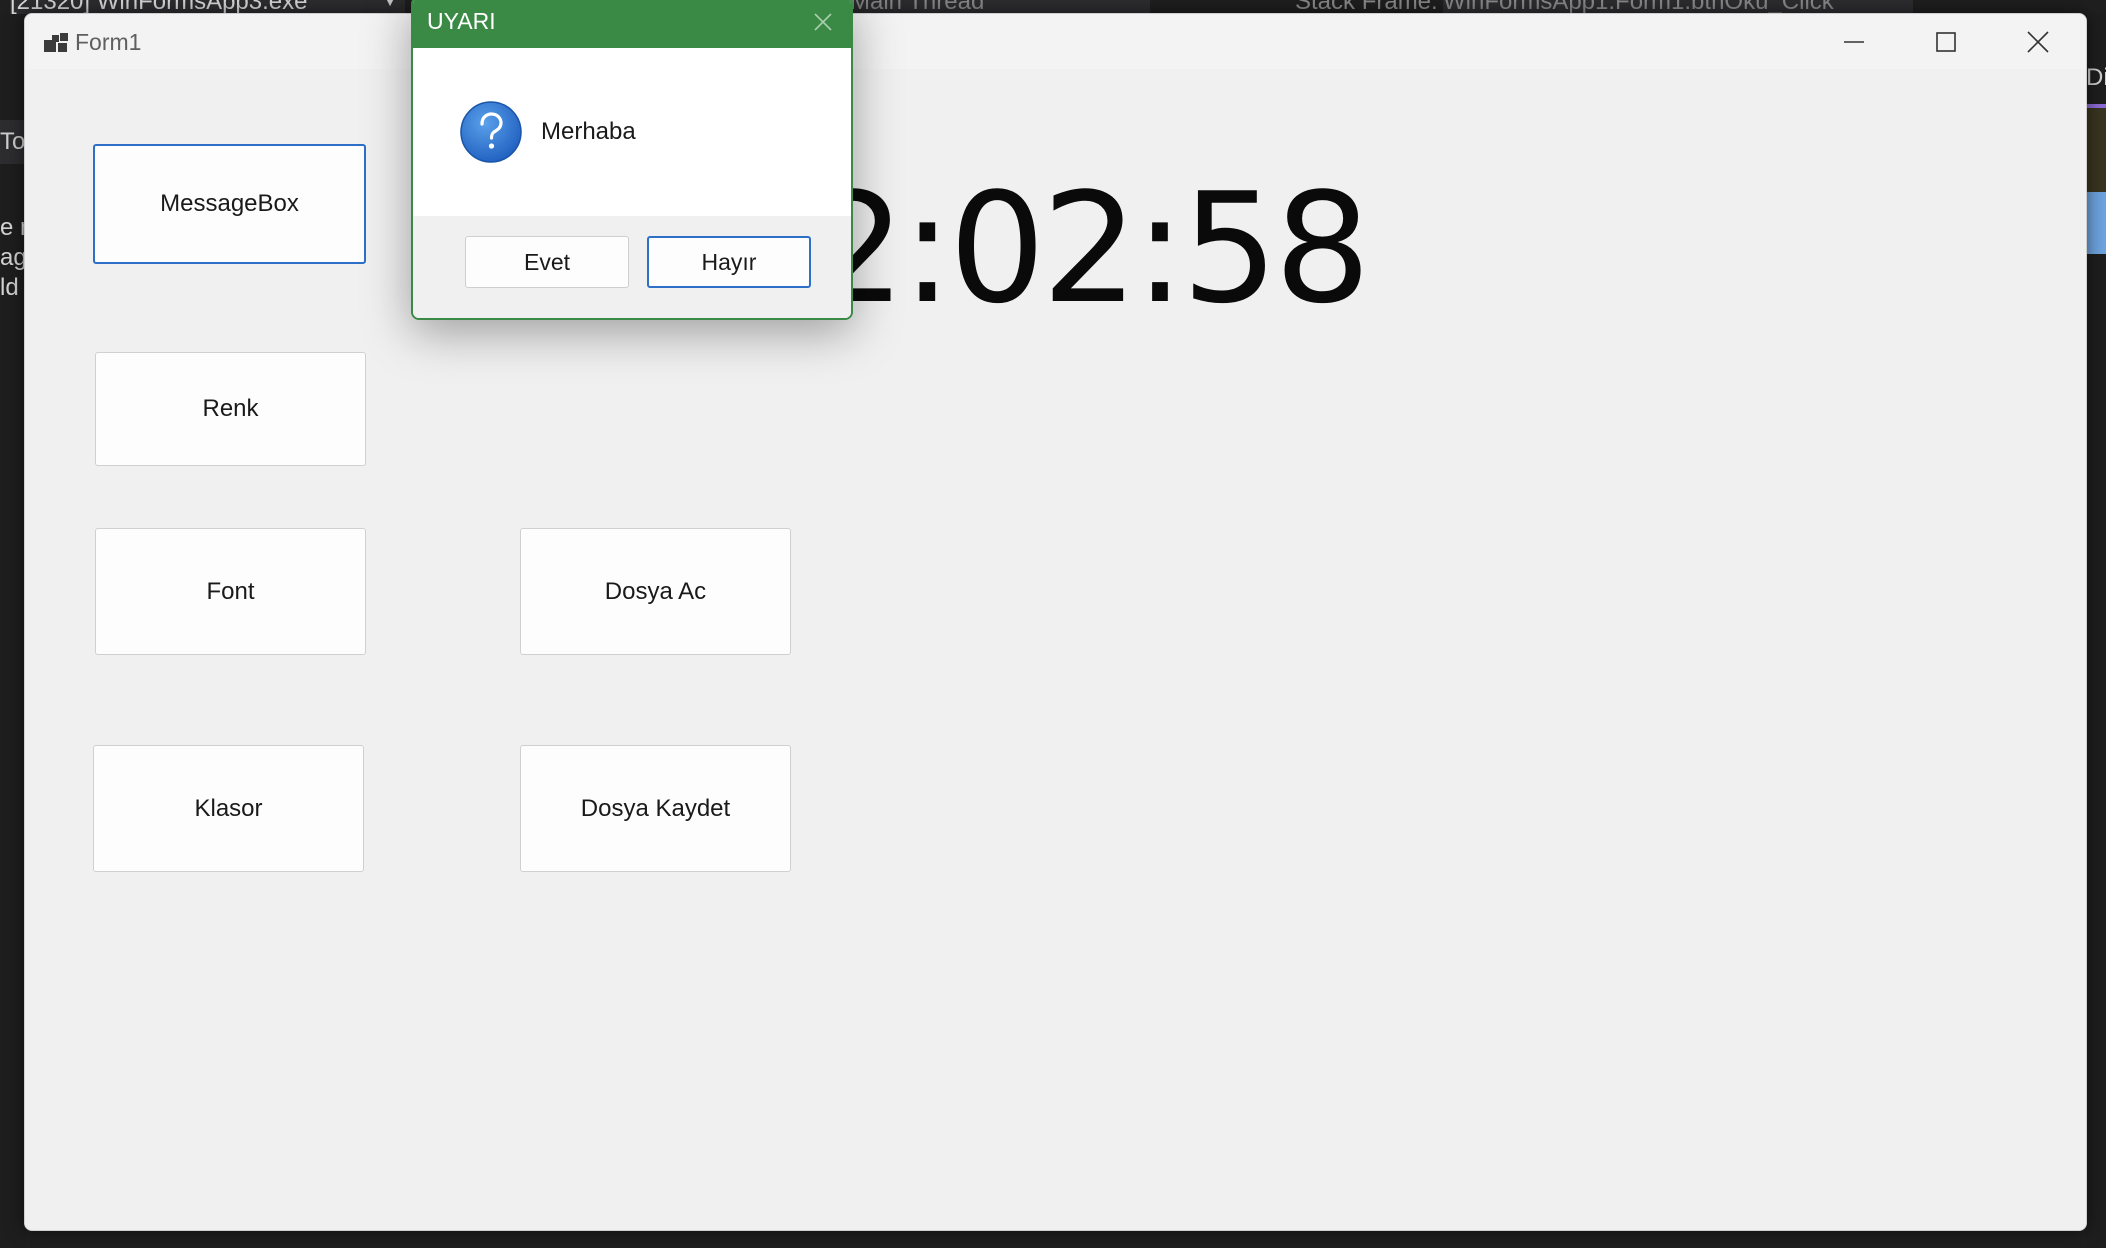 The image size is (2106, 1248). Describe the element at coordinates (13, 257) in the screenshot. I see `code-line: ag` at that location.